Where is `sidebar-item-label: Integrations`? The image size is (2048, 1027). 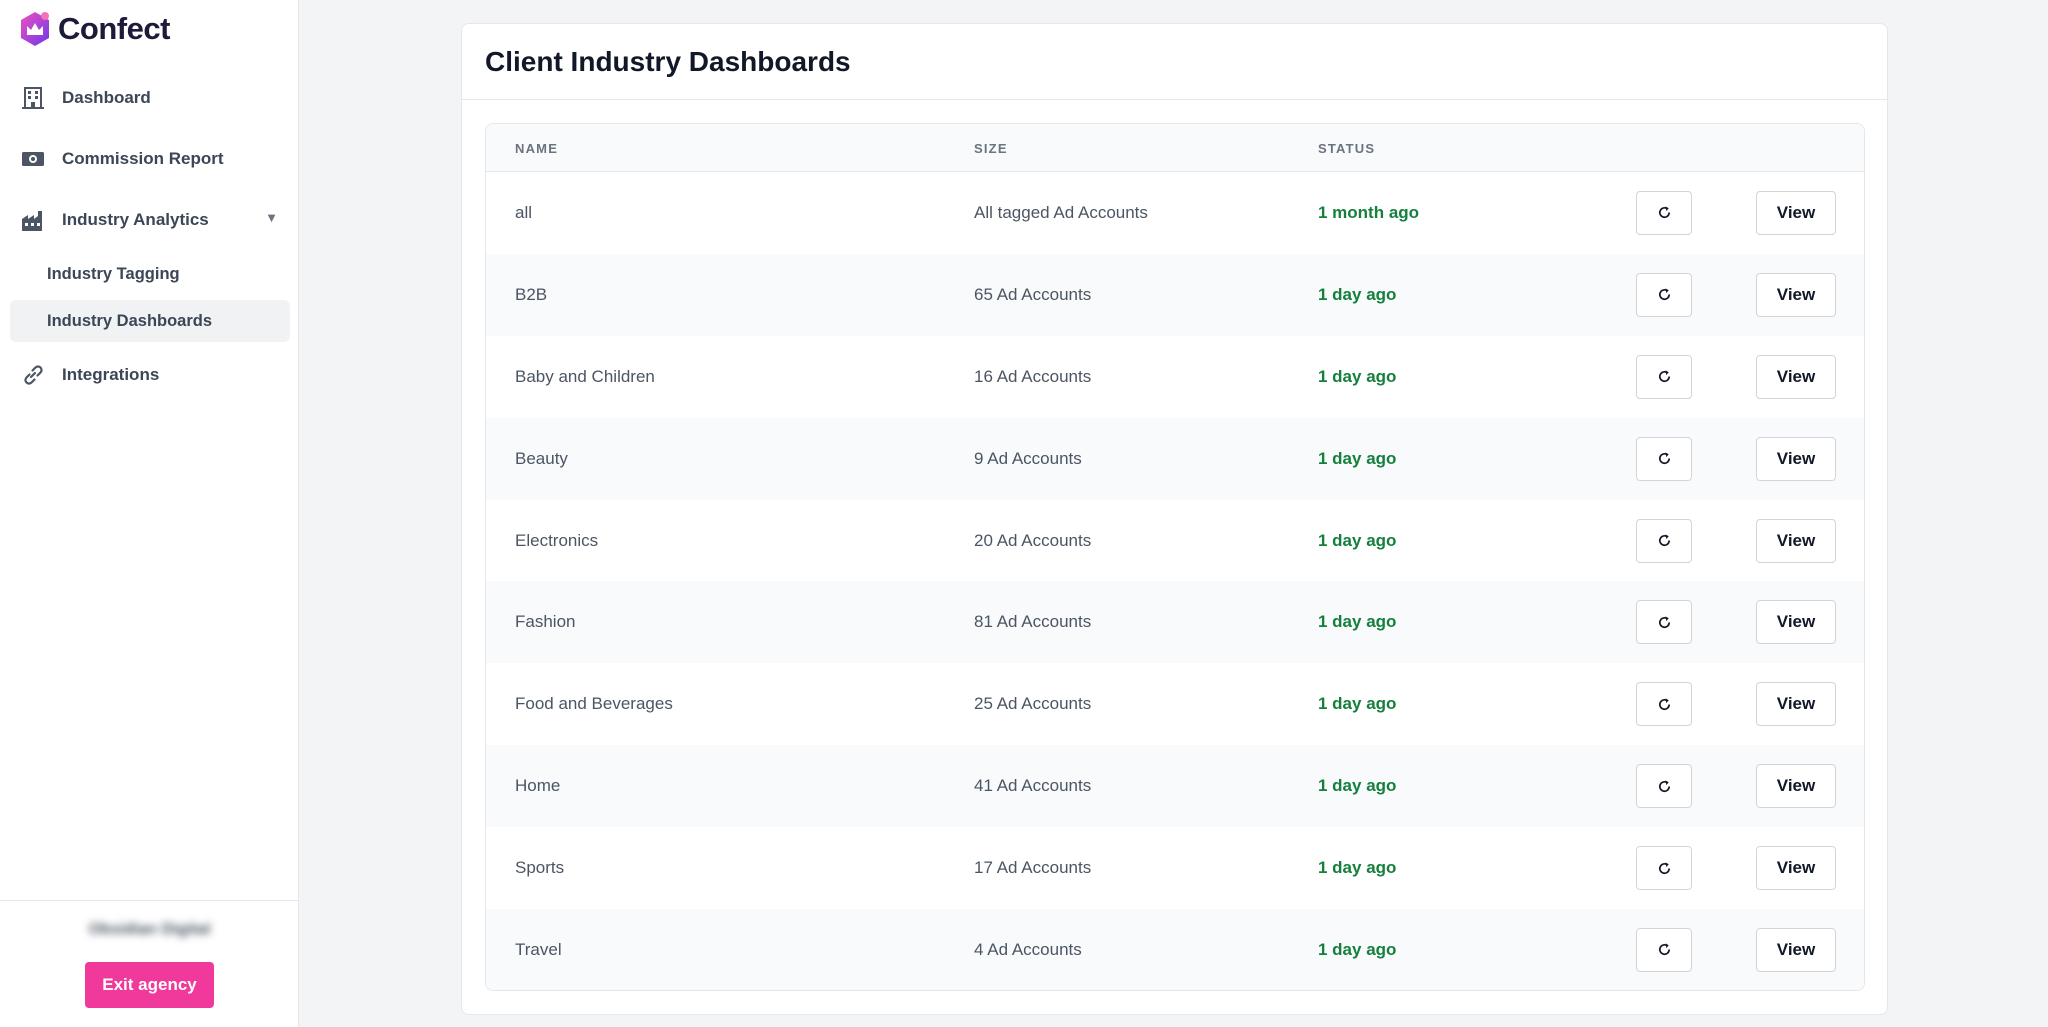
sidebar-item-label: Integrations is located at coordinates (111, 374).